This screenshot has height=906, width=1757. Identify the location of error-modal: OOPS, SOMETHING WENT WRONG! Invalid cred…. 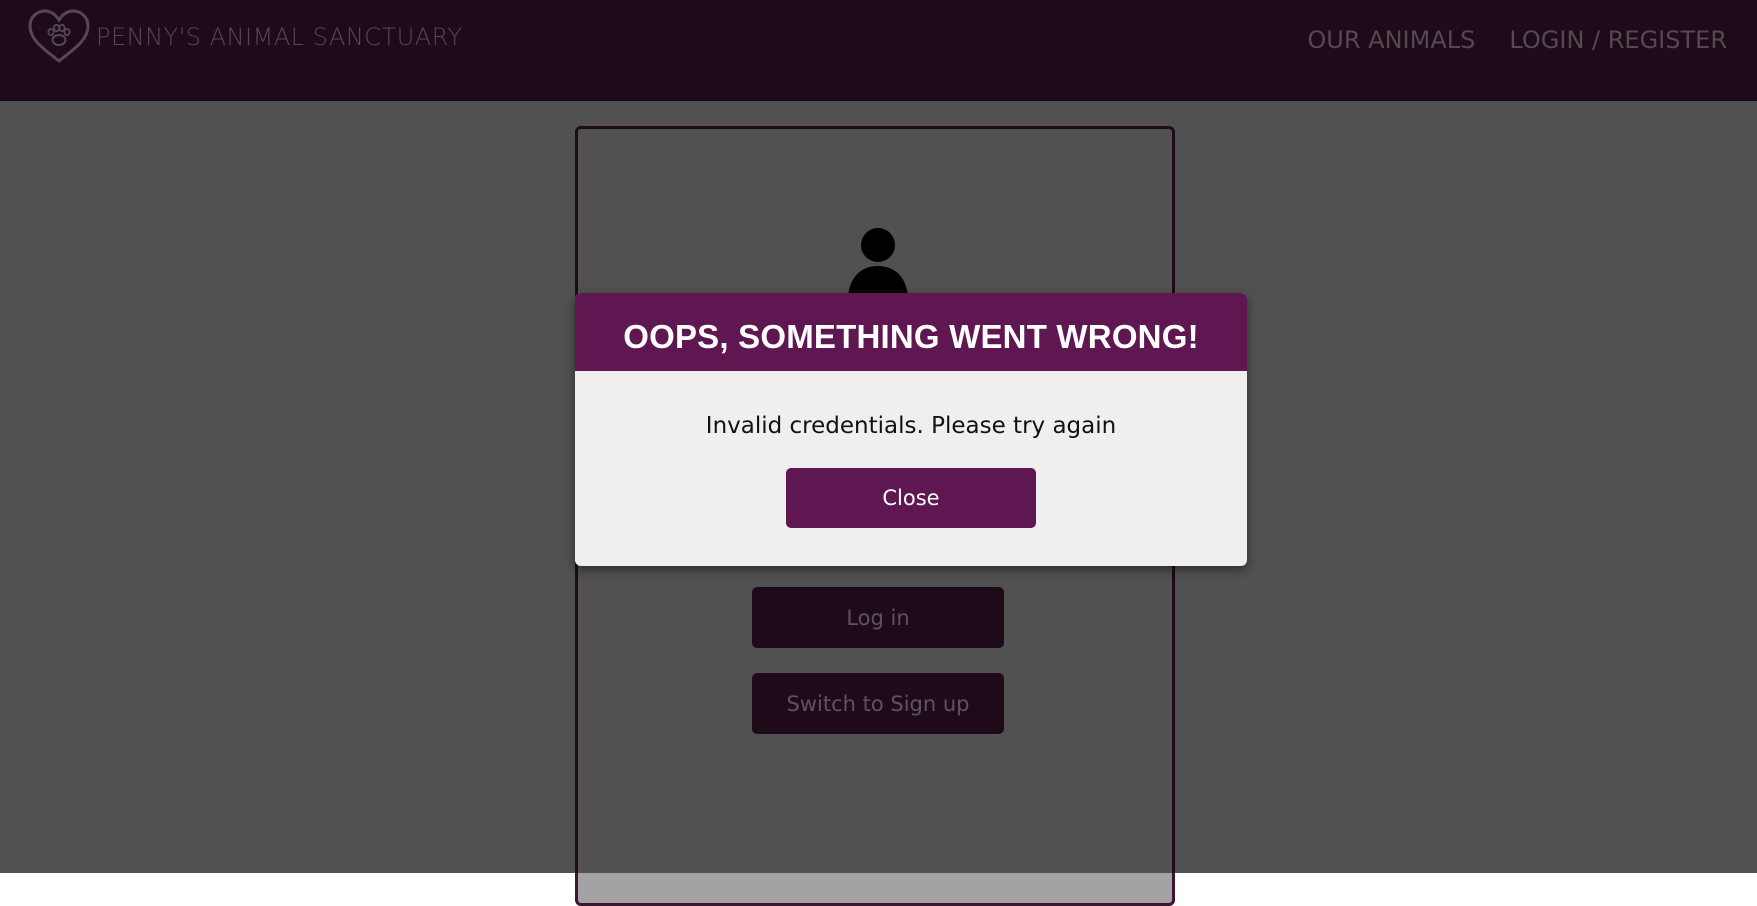
(911, 429).